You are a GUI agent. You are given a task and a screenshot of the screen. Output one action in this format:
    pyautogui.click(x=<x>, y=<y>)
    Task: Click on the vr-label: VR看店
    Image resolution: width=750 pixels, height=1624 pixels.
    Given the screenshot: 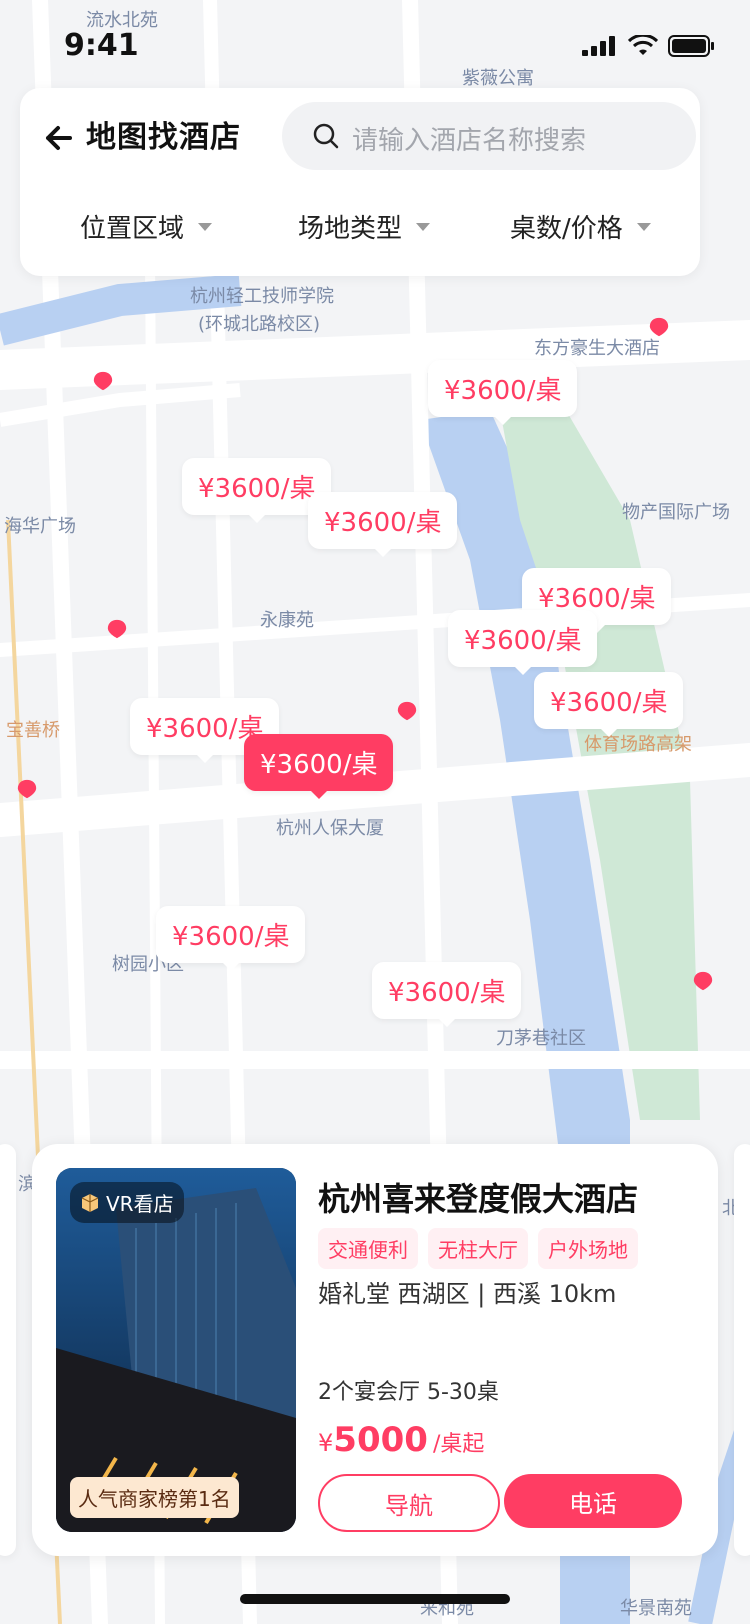 What is the action you would take?
    pyautogui.click(x=140, y=1204)
    